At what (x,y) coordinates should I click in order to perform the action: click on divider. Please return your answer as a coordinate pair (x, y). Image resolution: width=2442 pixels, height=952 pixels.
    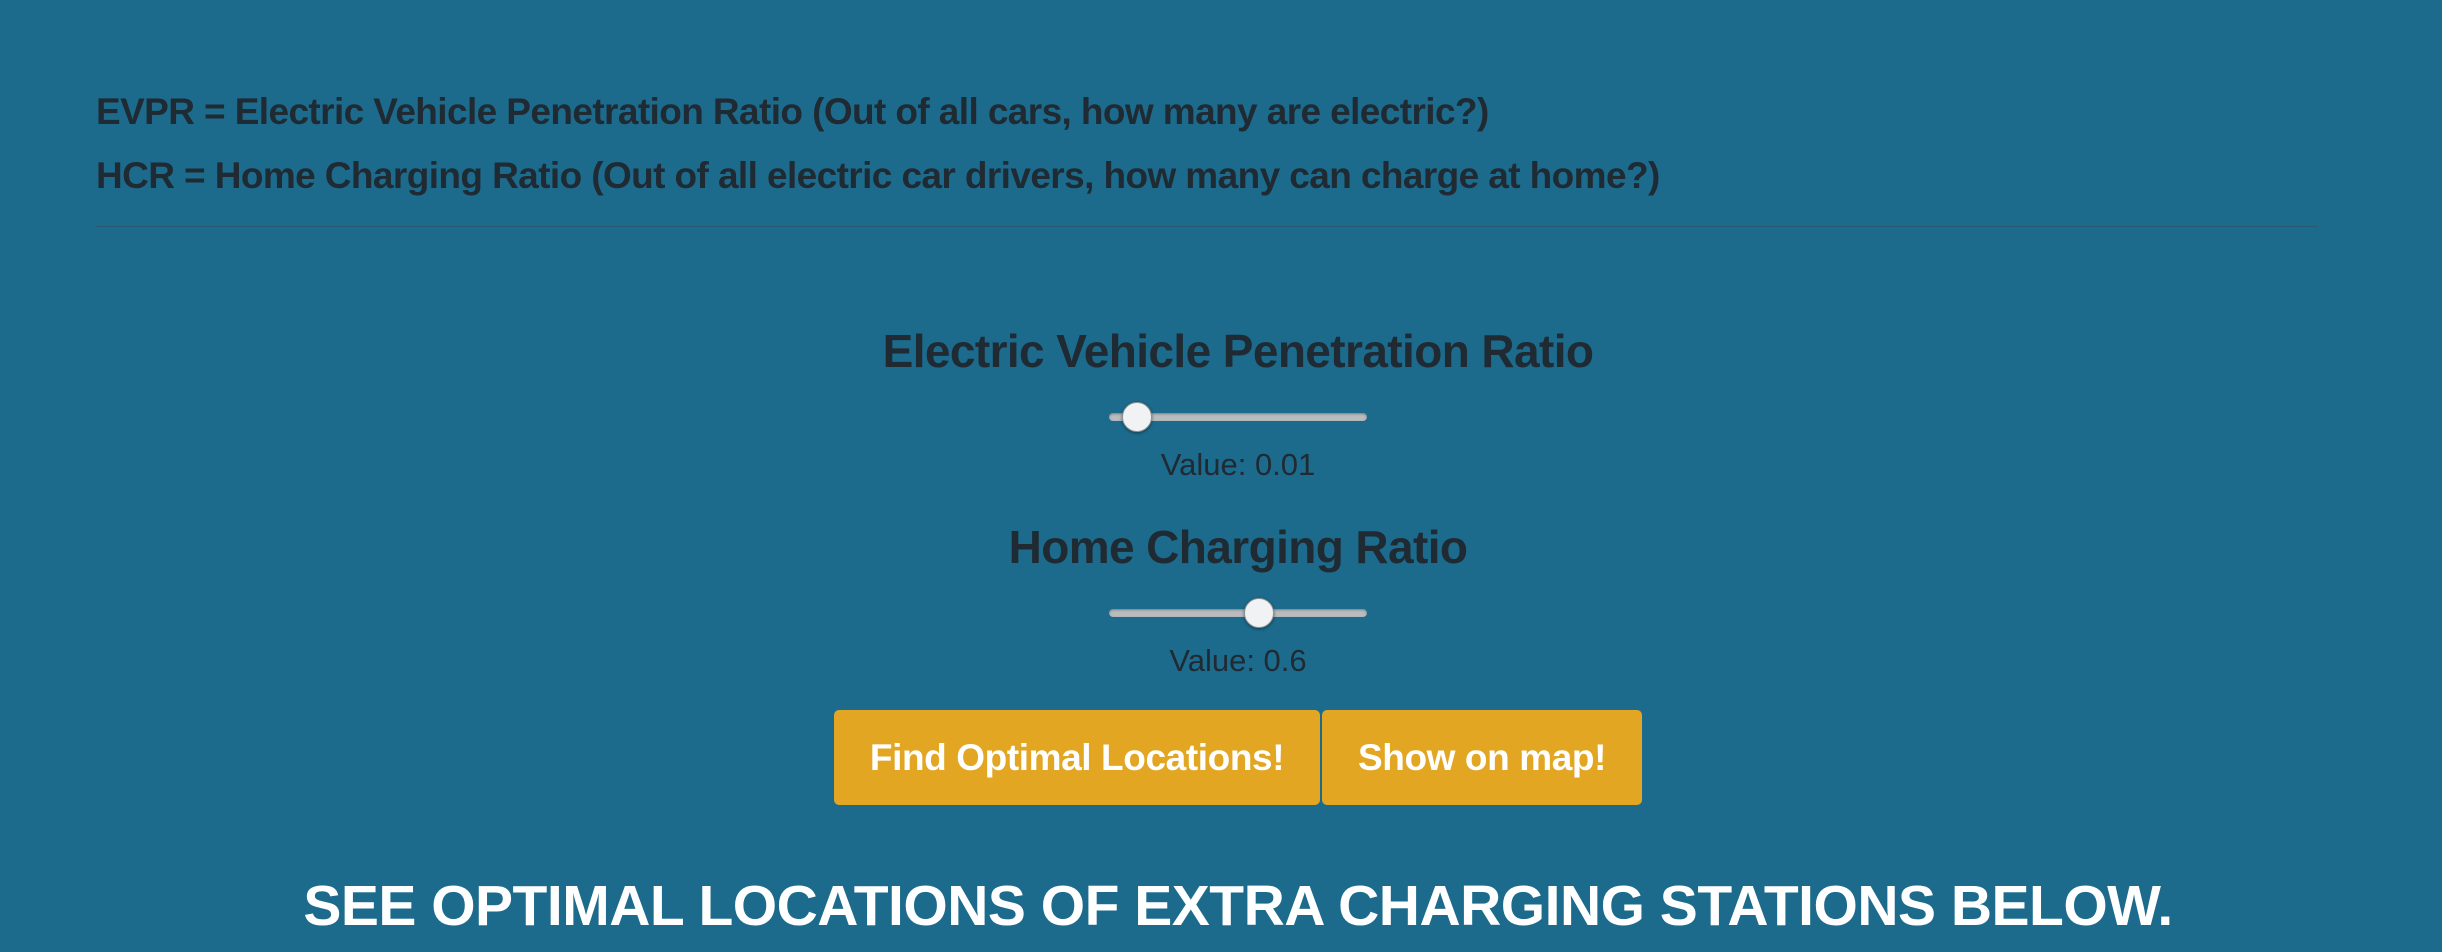
    Looking at the image, I should click on (1207, 226).